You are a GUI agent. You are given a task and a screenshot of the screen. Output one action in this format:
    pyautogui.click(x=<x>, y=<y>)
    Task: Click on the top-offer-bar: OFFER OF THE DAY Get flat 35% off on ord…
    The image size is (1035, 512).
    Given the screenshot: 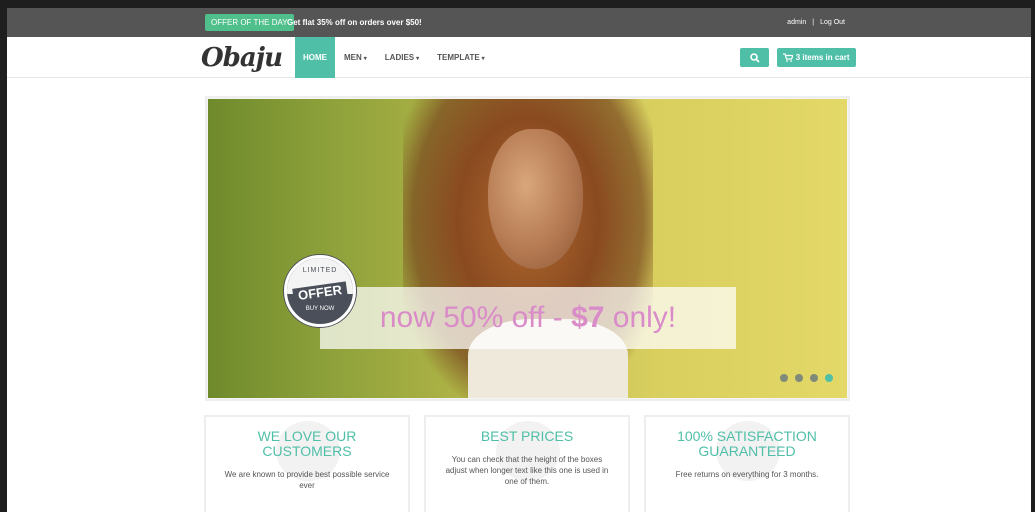 What is the action you would take?
    pyautogui.click(x=519, y=22)
    